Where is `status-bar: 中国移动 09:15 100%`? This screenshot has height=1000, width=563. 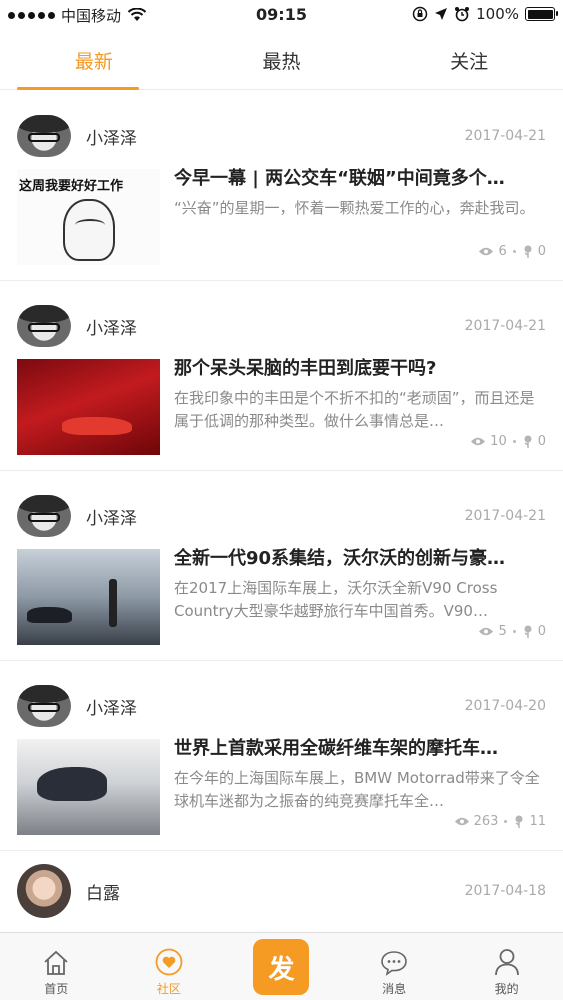
status-bar: 中国移动 09:15 100% is located at coordinates (281, 15).